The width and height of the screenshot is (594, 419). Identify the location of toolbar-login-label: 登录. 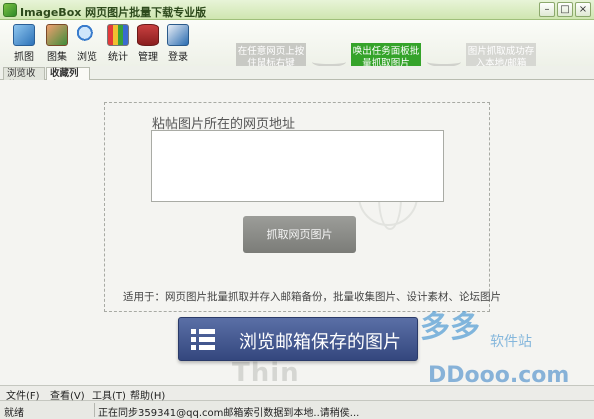
(178, 57).